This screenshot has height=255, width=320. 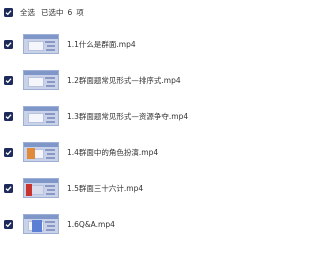 I want to click on file-row: 1.2群面题常见形式—排序式.mp4, so click(x=100, y=80).